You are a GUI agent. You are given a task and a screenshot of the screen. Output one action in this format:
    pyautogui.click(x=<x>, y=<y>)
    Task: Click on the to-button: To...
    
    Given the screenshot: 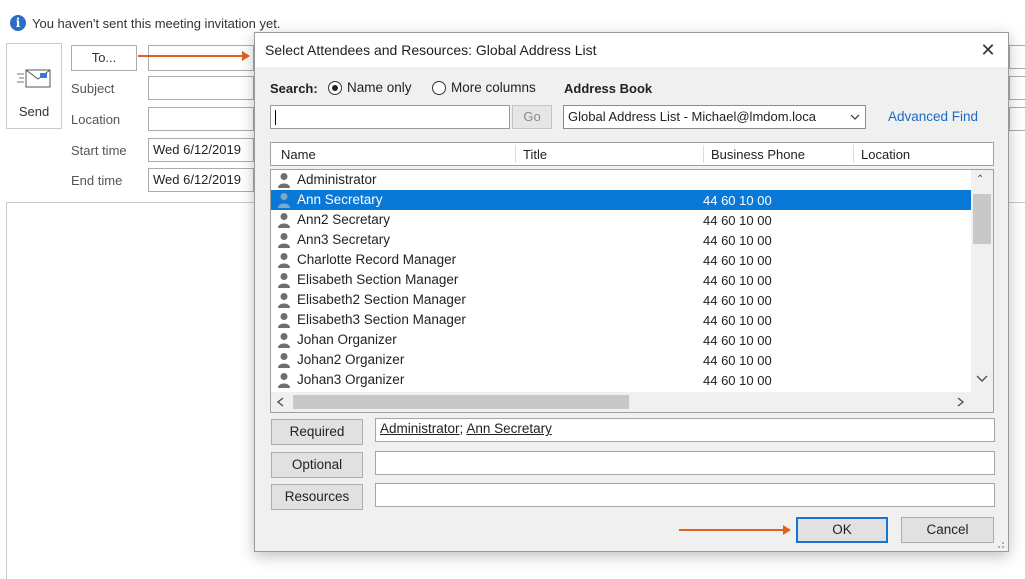 What is the action you would take?
    pyautogui.click(x=104, y=58)
    